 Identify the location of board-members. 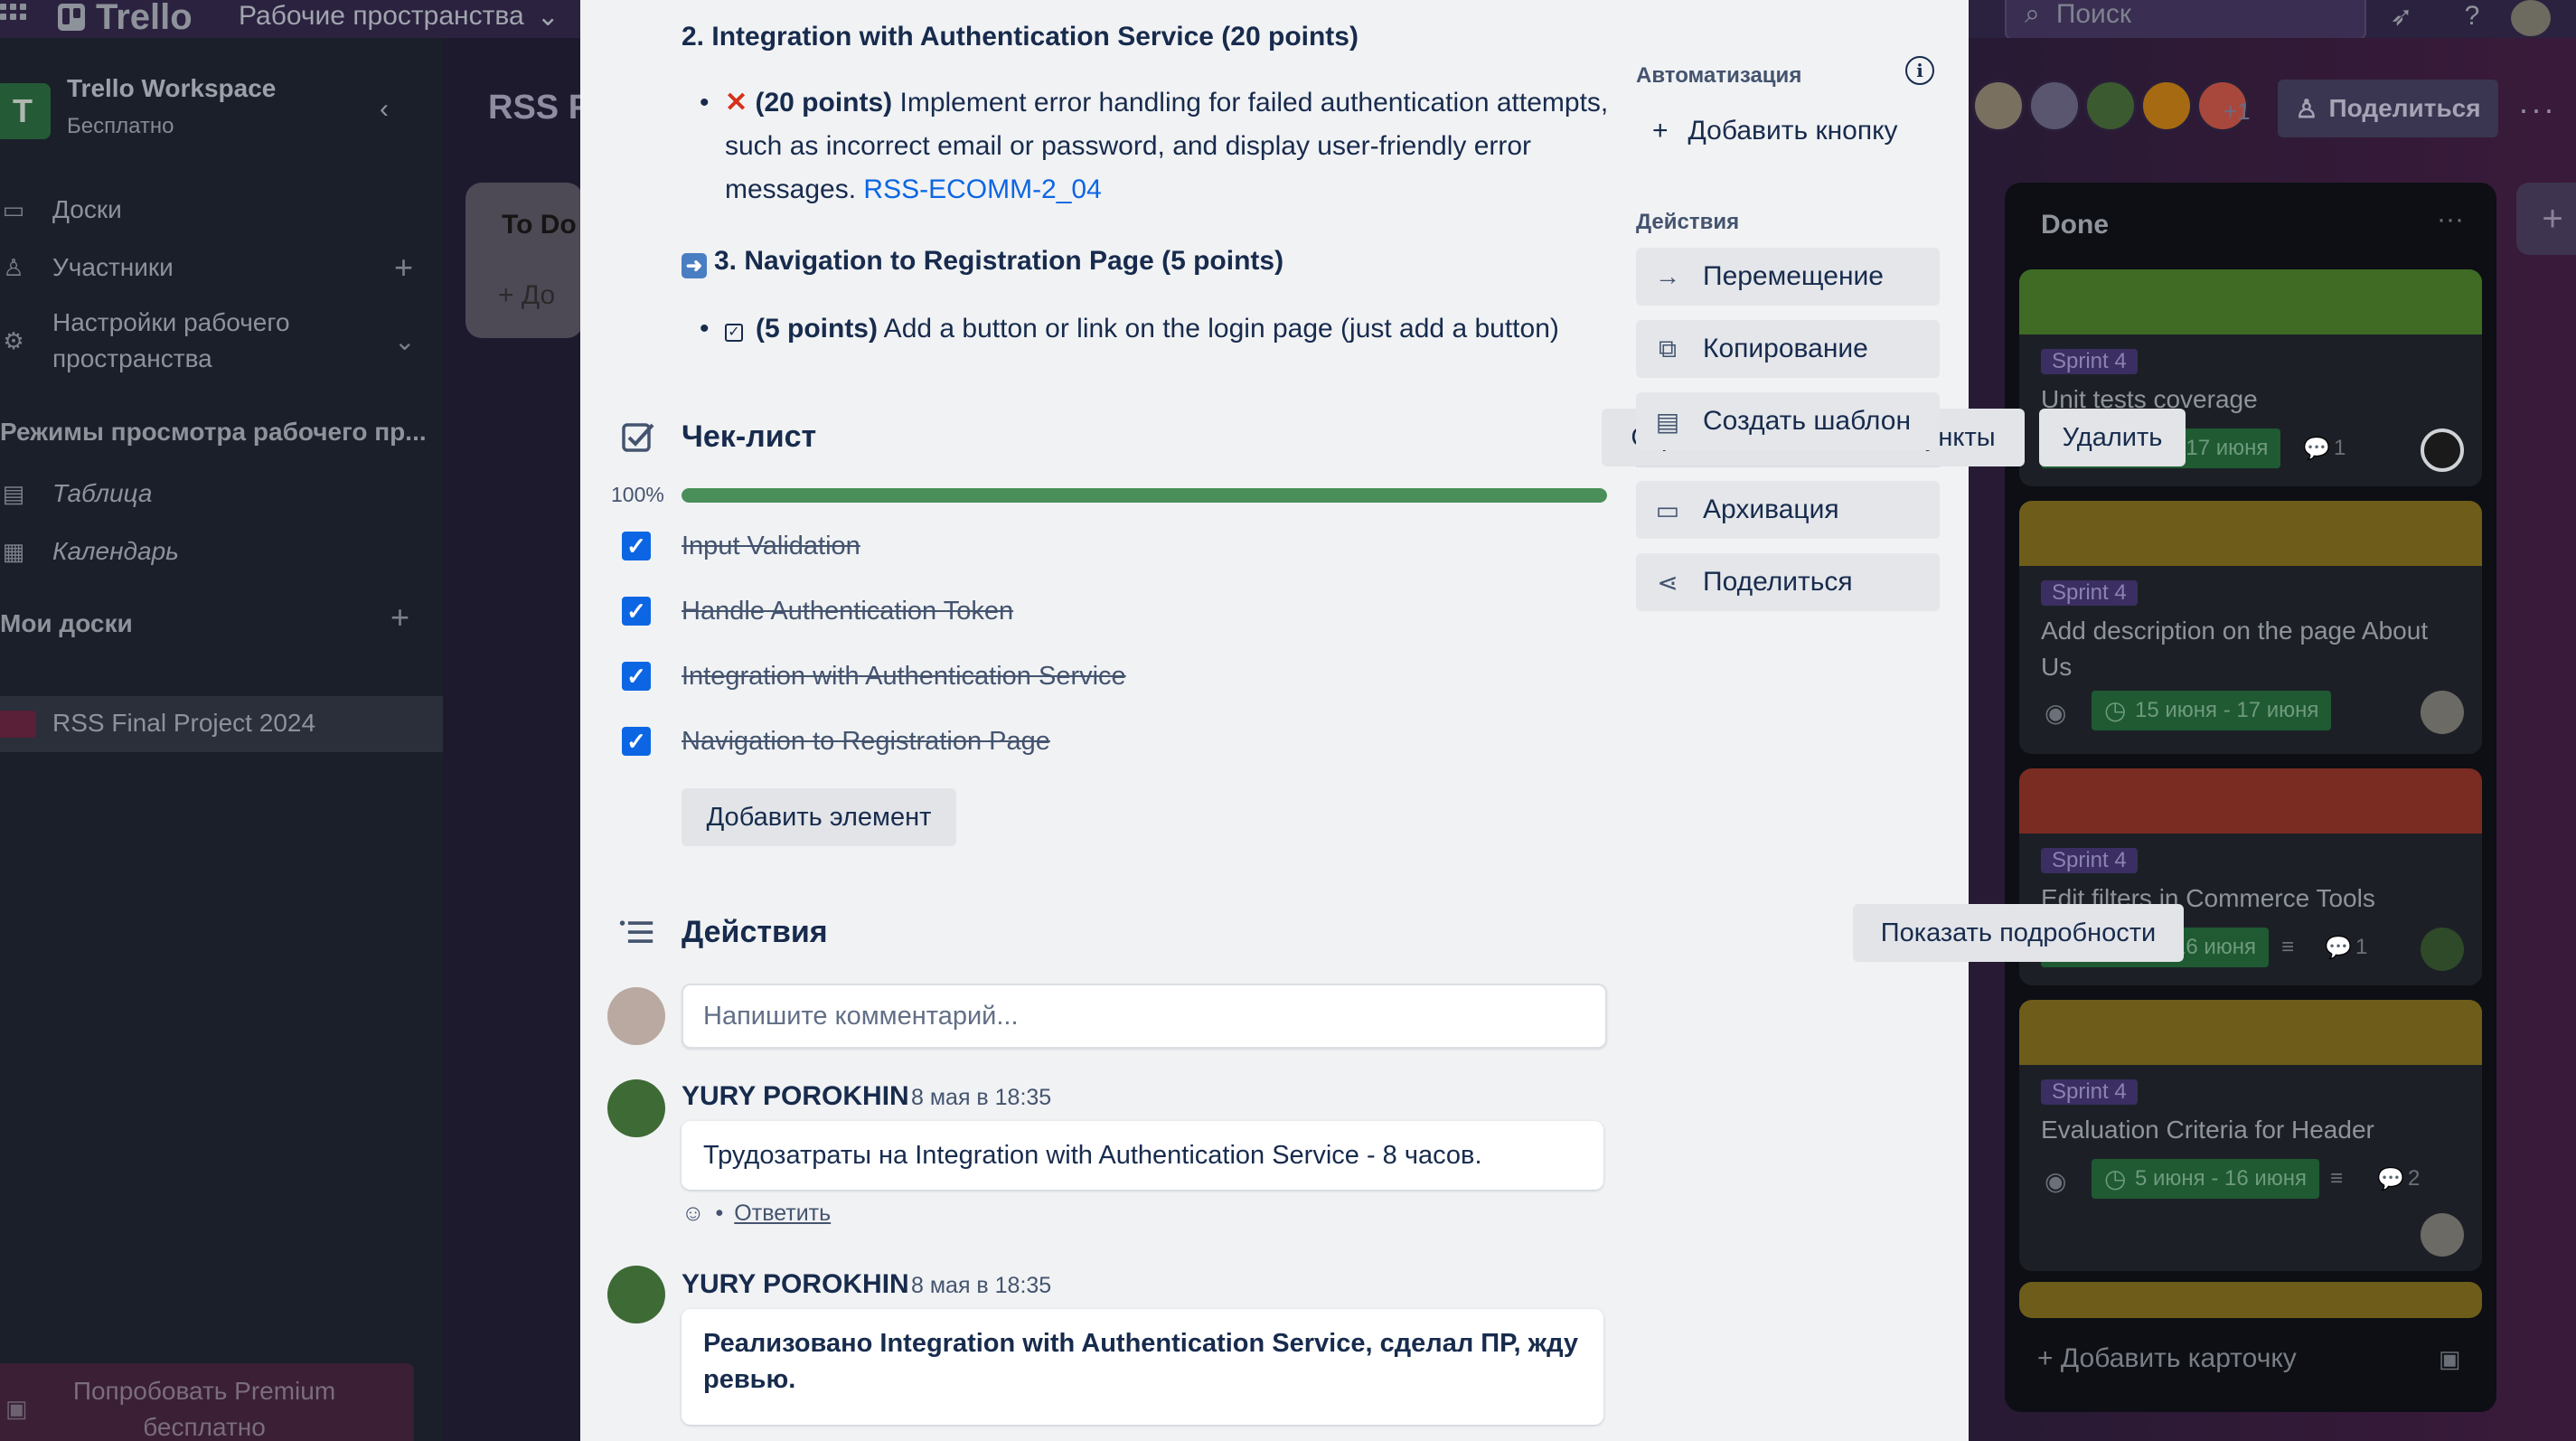
(2110, 106).